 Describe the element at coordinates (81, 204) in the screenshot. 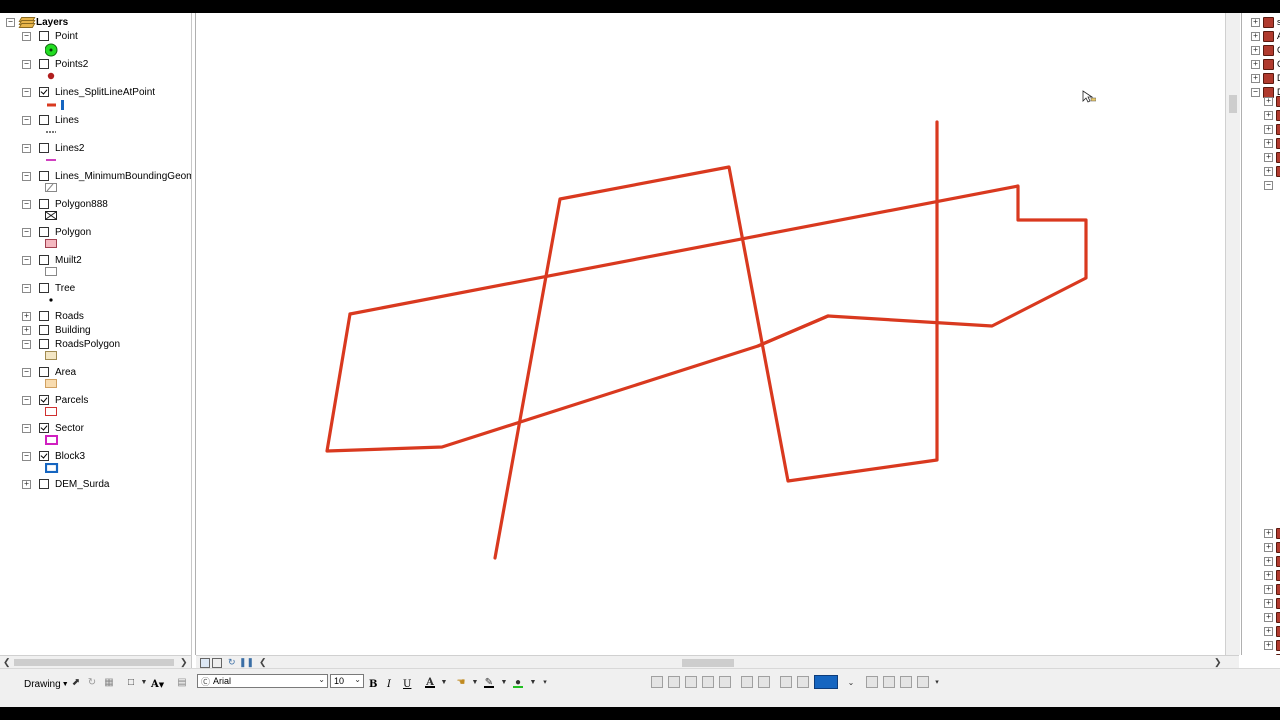

I see `layer-name: Polygon888` at that location.